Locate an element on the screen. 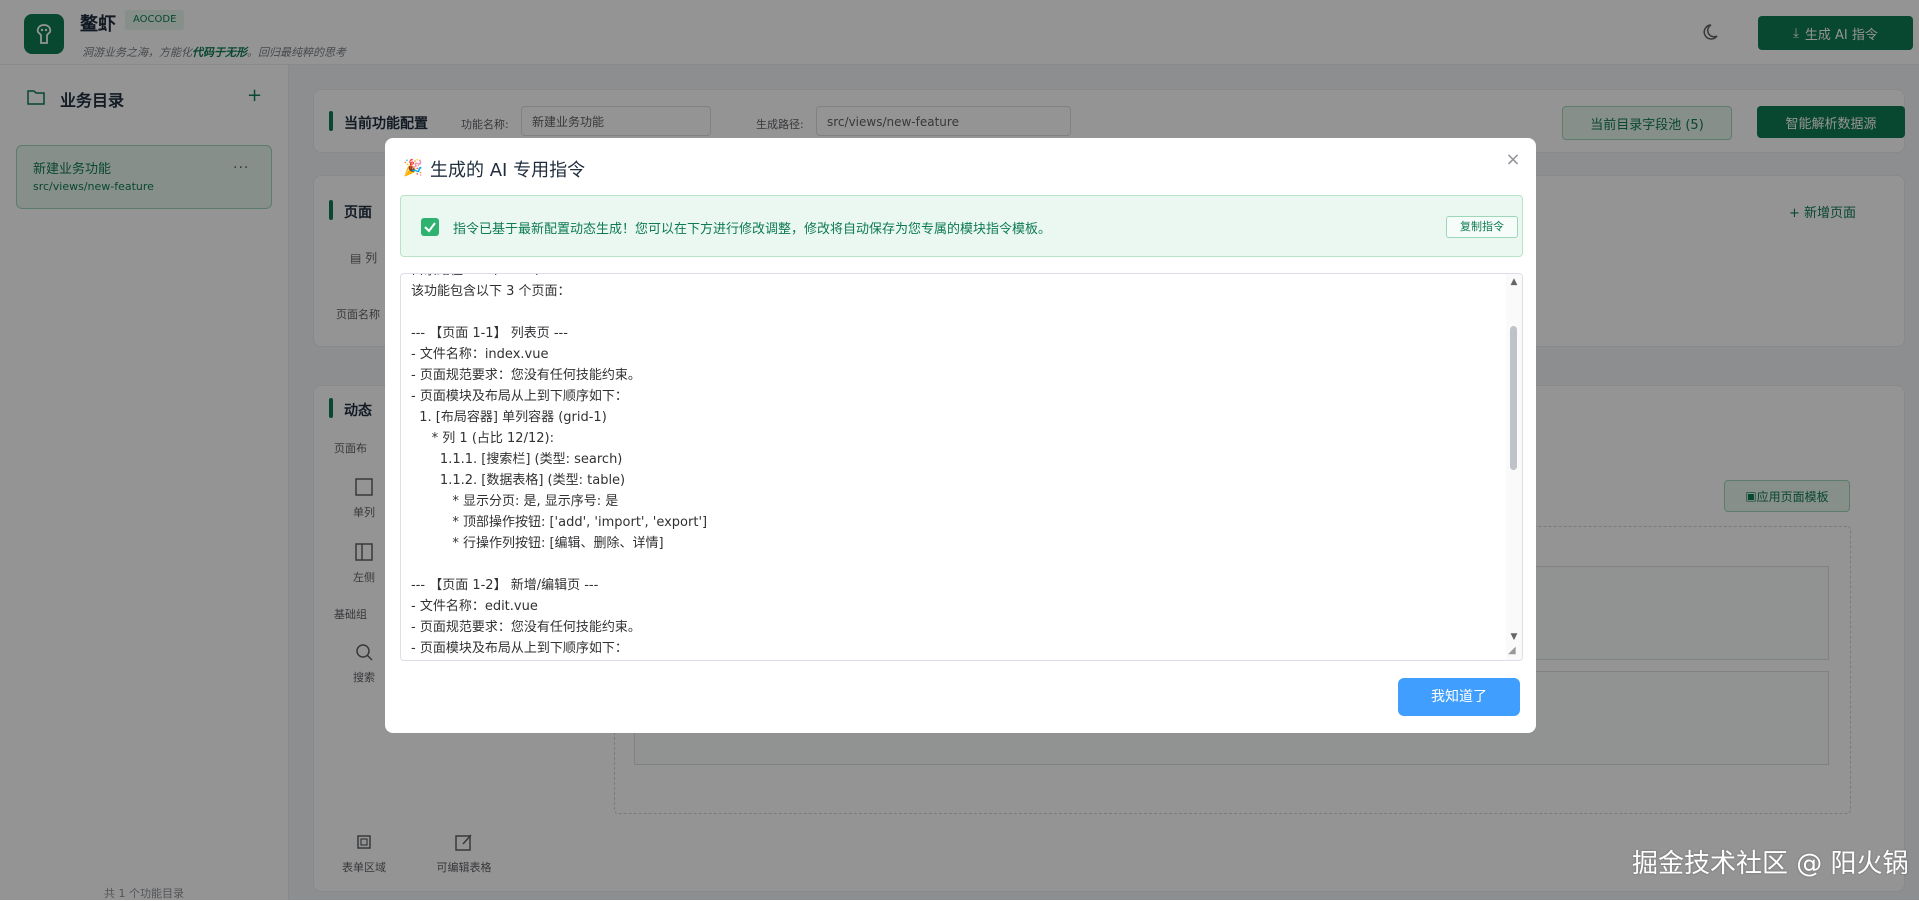 The image size is (1919, 901). party-icon: 🎉 is located at coordinates (413, 167).